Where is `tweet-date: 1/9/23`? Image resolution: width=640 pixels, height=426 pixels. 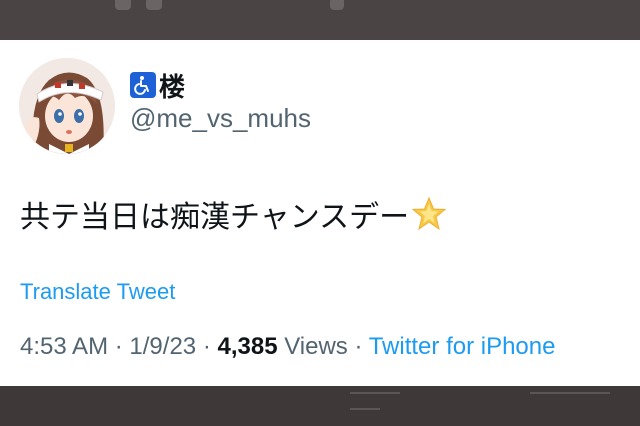
tweet-date: 1/9/23 is located at coordinates (162, 346).